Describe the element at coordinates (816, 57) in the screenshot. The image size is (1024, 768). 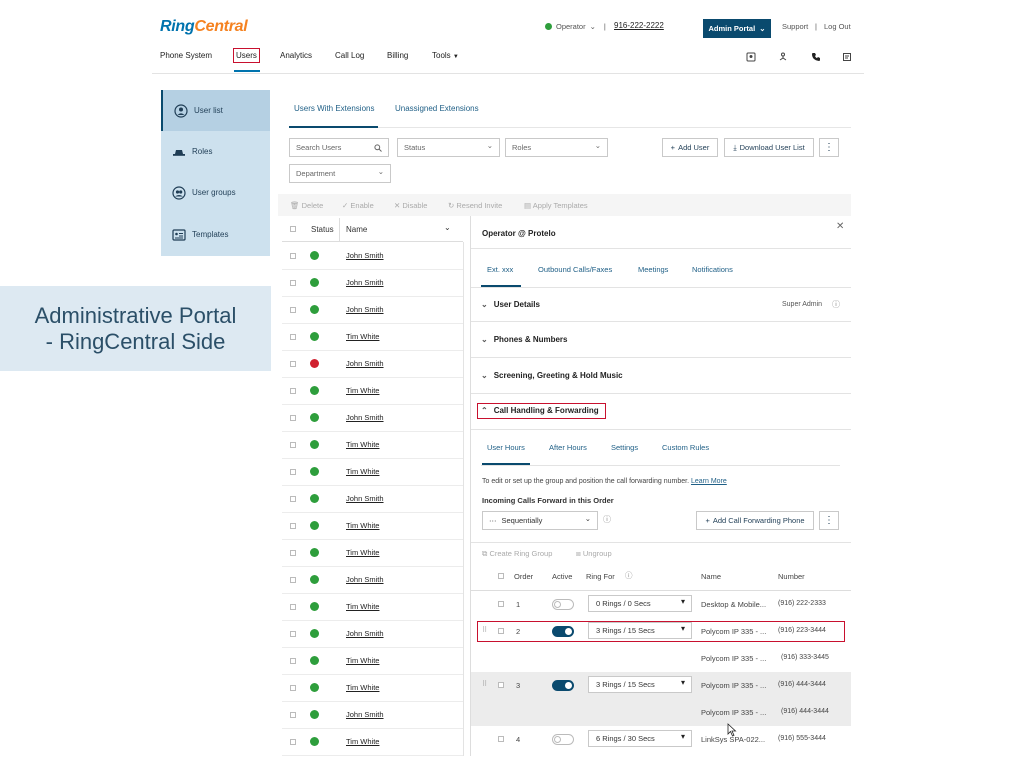
I see `phone-icon` at that location.